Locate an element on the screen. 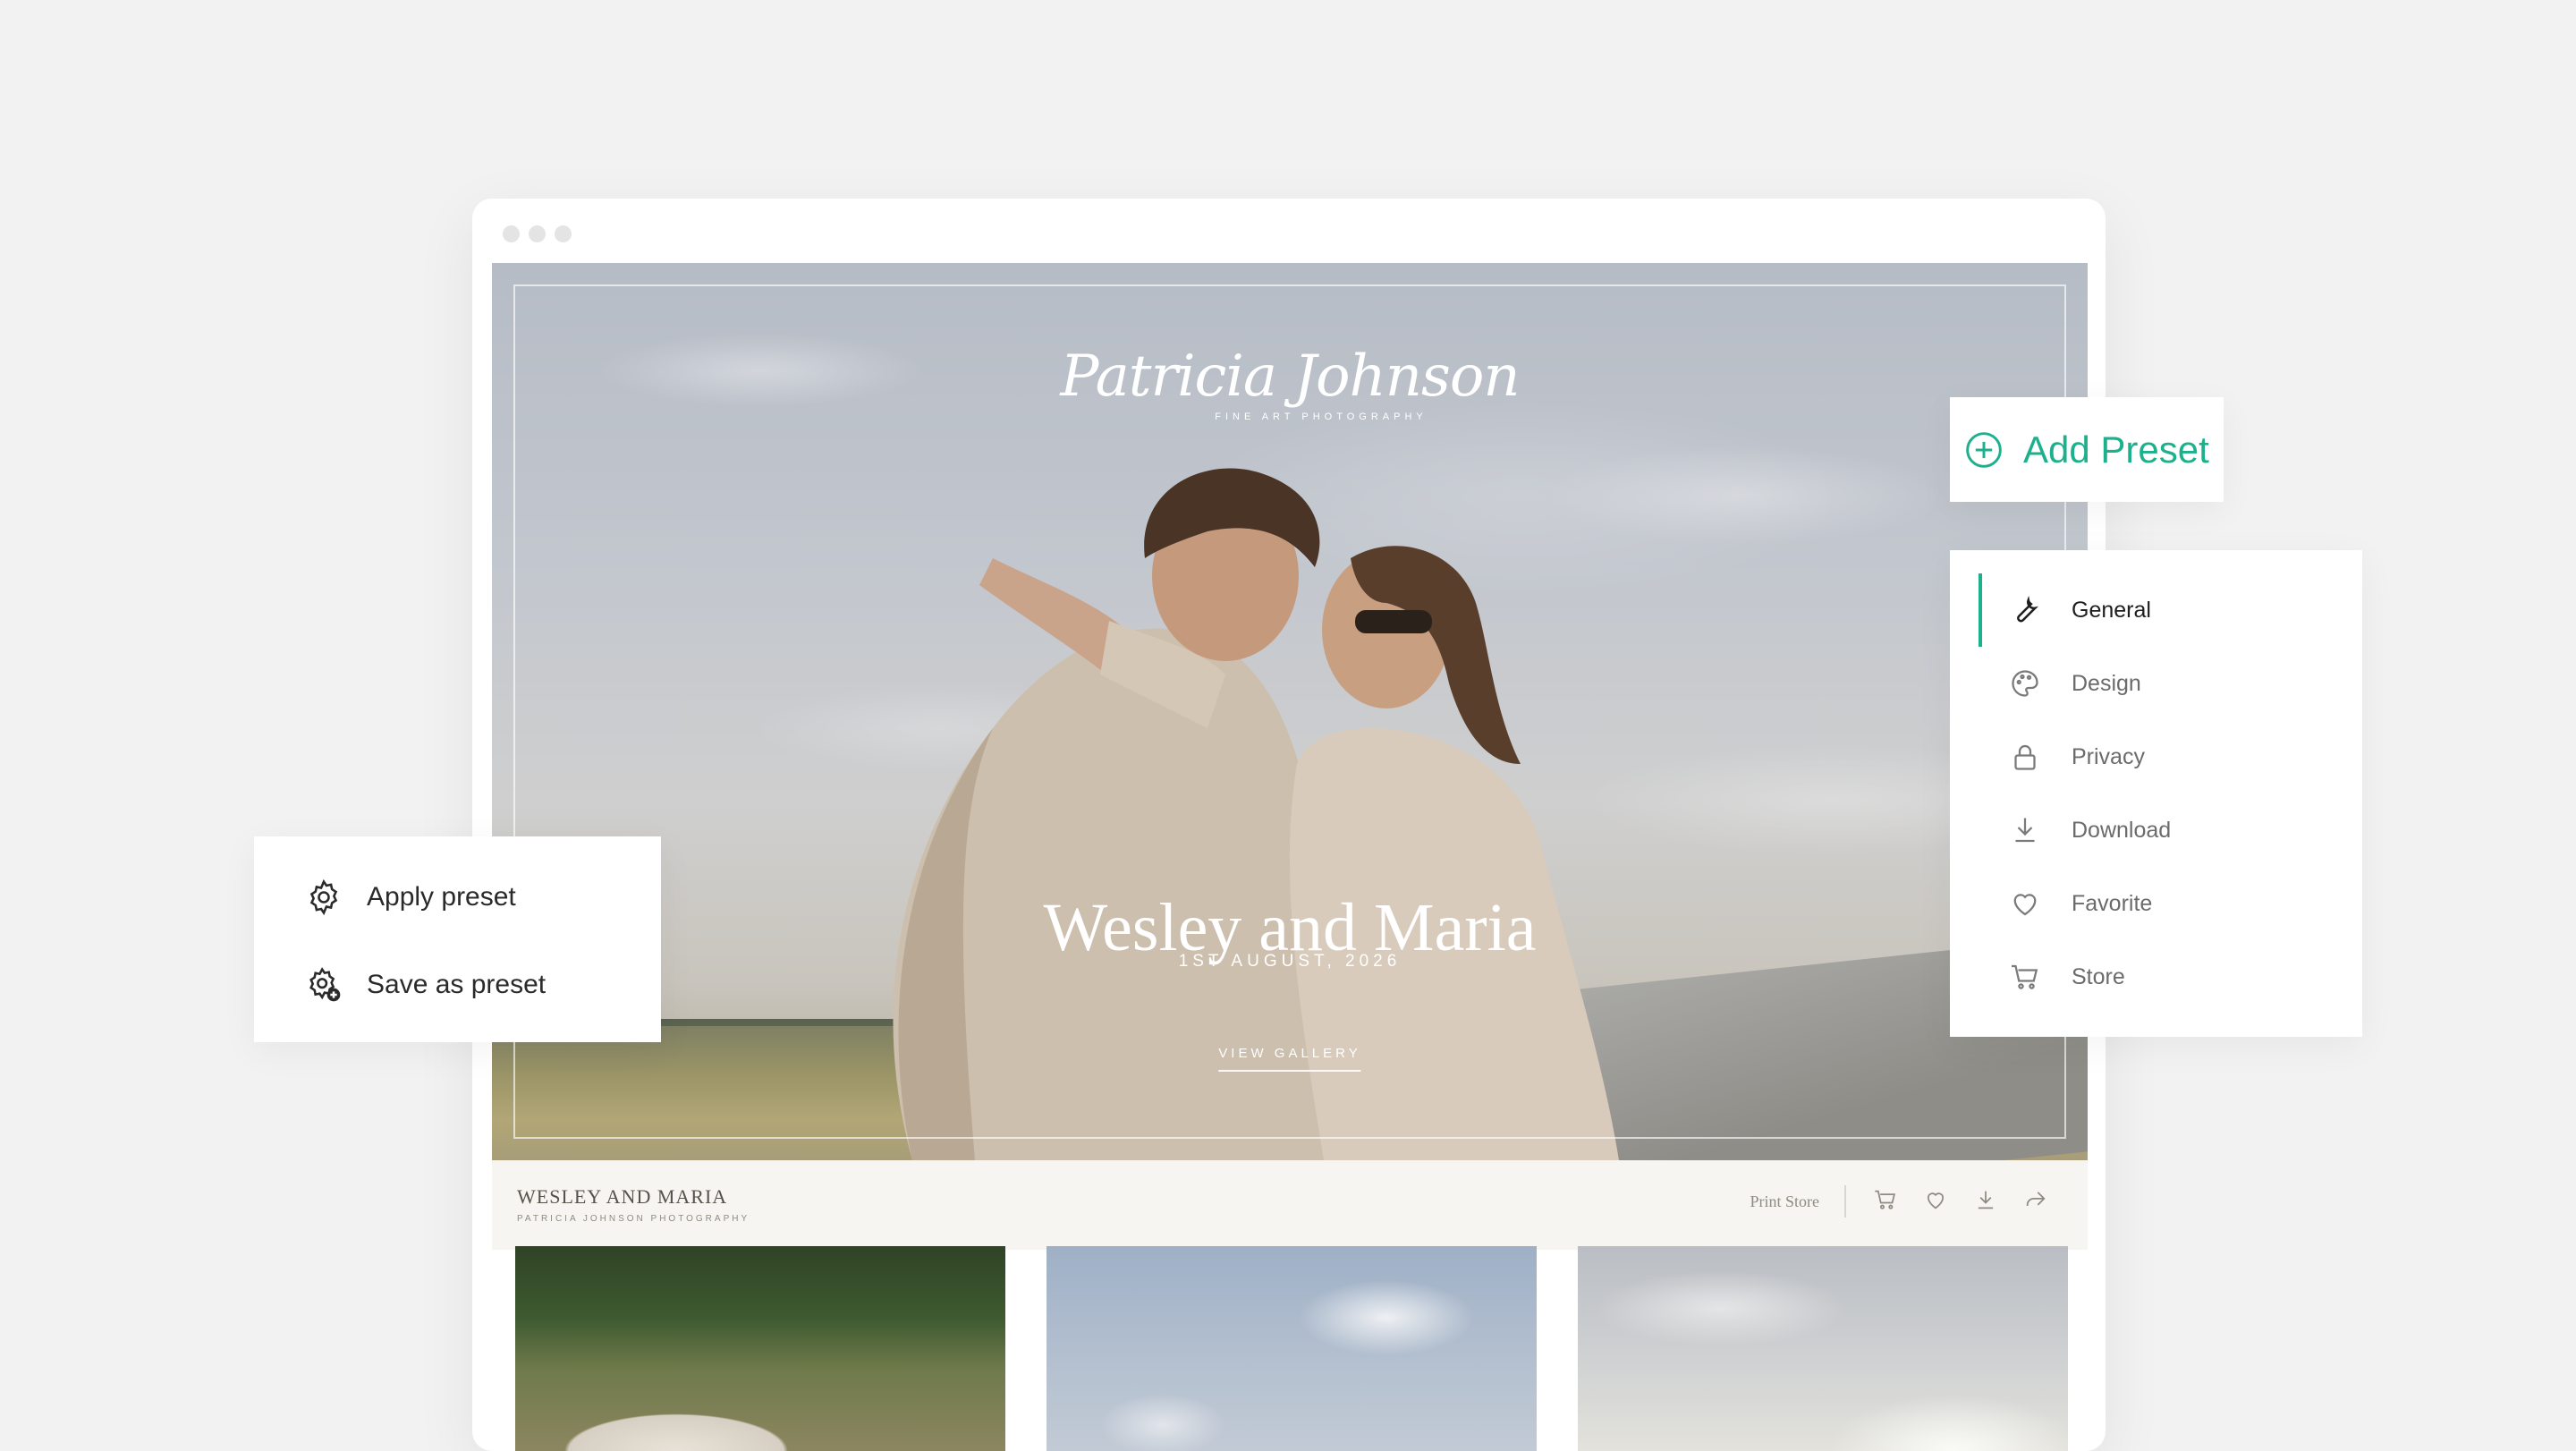 Image resolution: width=2576 pixels, height=1451 pixels. window-dot-close is located at coordinates (511, 234).